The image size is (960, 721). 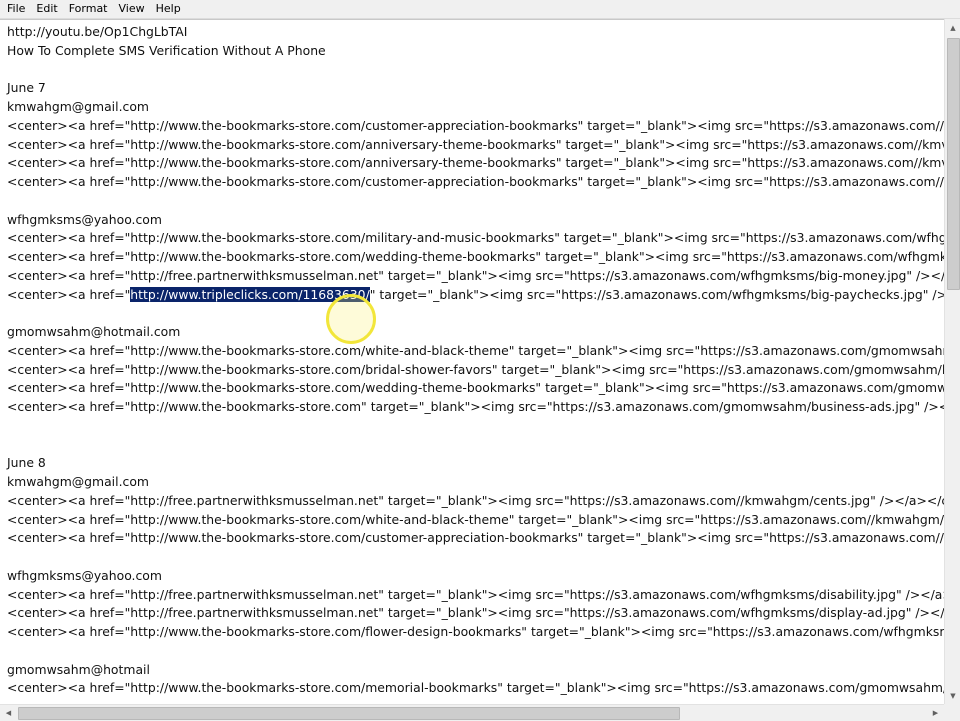 What do you see at coordinates (953, 164) in the screenshot?
I see `vertical-scroll-thumb` at bounding box center [953, 164].